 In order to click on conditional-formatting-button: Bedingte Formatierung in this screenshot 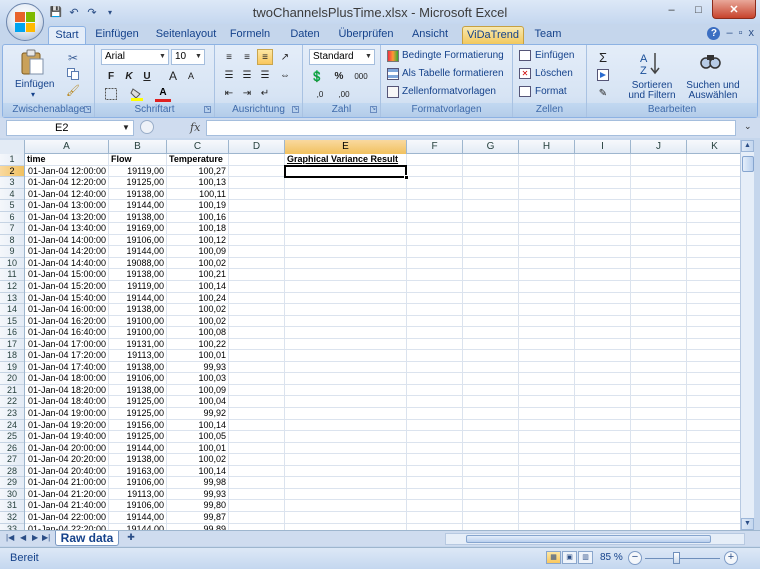, I will do `click(453, 55)`.